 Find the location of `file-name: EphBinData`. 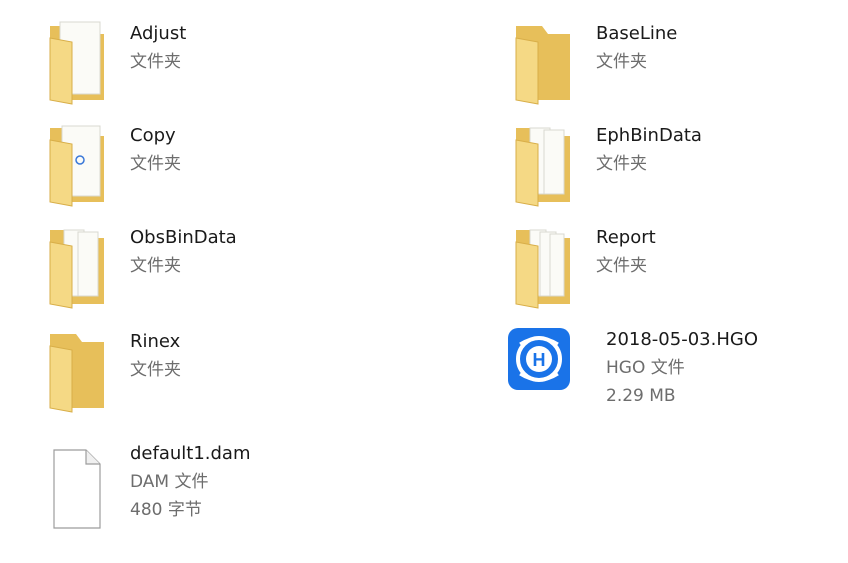

file-name: EphBinData is located at coordinates (649, 135).